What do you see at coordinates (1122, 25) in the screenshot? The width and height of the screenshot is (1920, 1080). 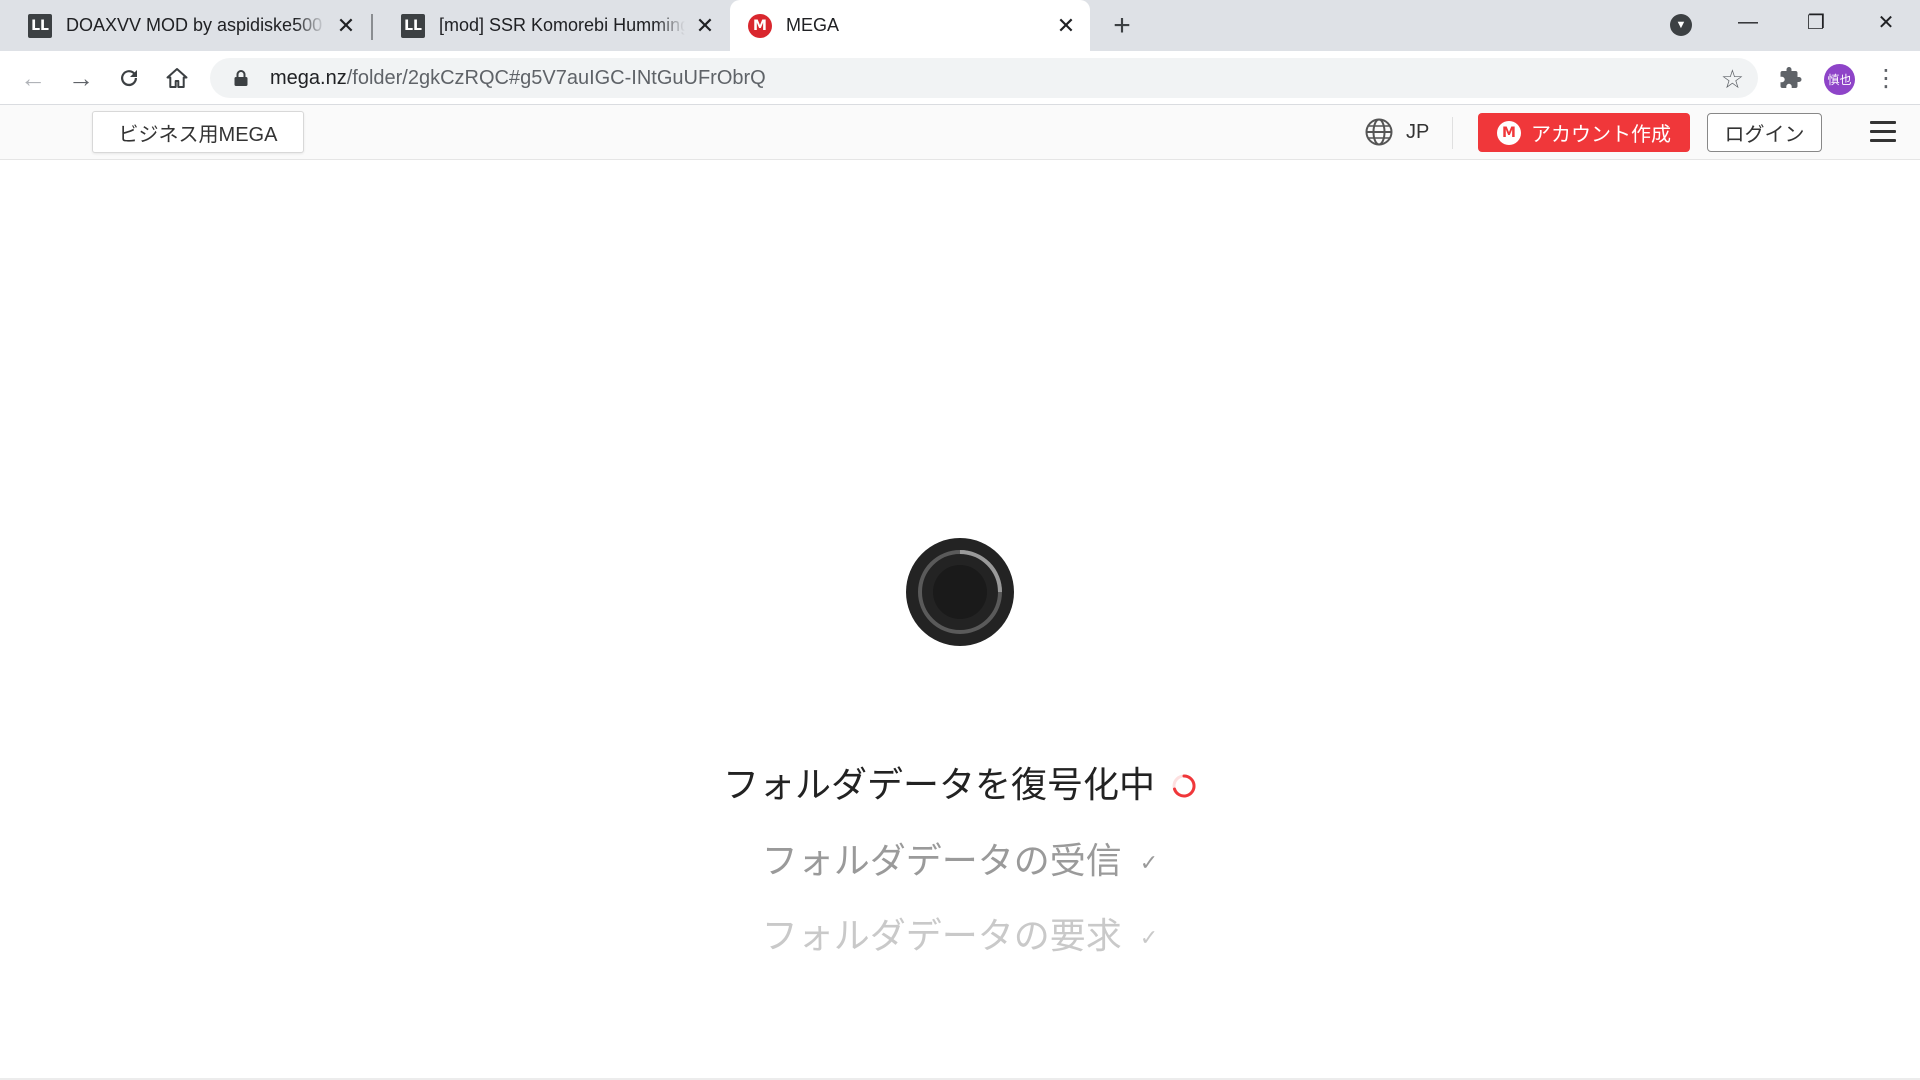 I see `new-tab-button: +` at bounding box center [1122, 25].